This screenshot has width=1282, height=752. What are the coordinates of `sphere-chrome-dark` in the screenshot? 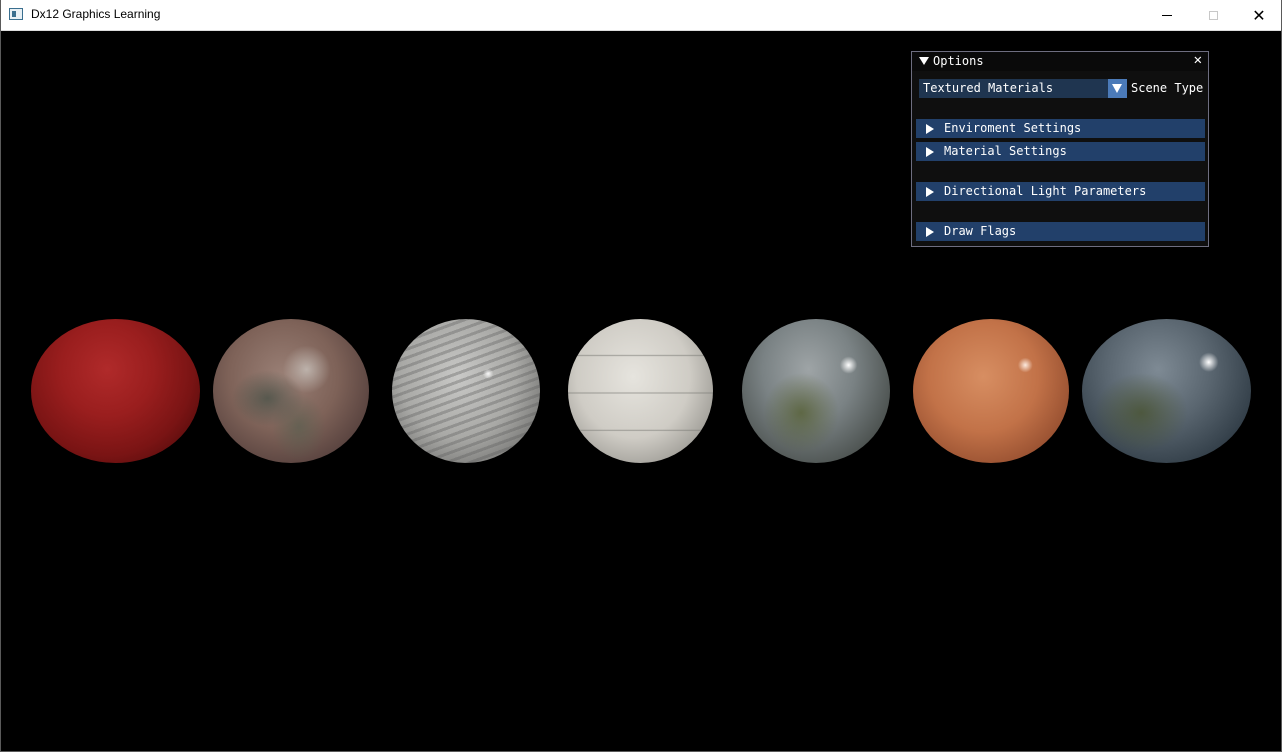 It's located at (1166, 391).